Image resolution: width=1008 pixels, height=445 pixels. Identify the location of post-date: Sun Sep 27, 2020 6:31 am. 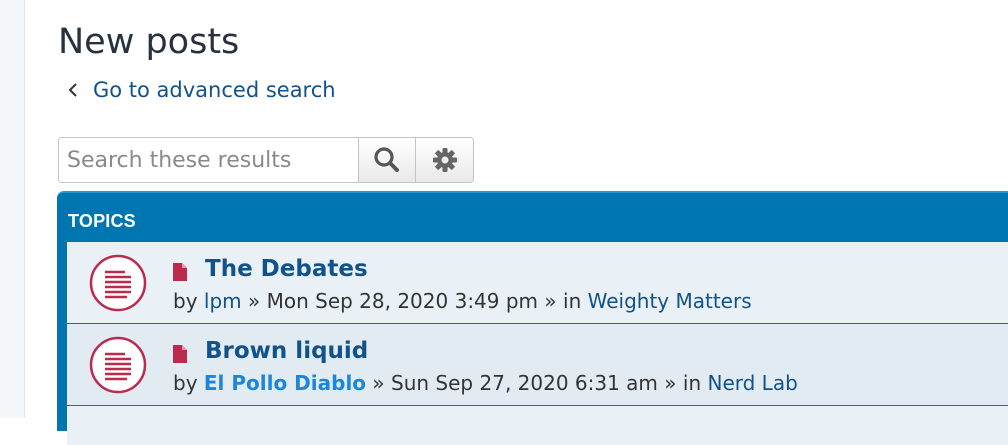
(524, 383).